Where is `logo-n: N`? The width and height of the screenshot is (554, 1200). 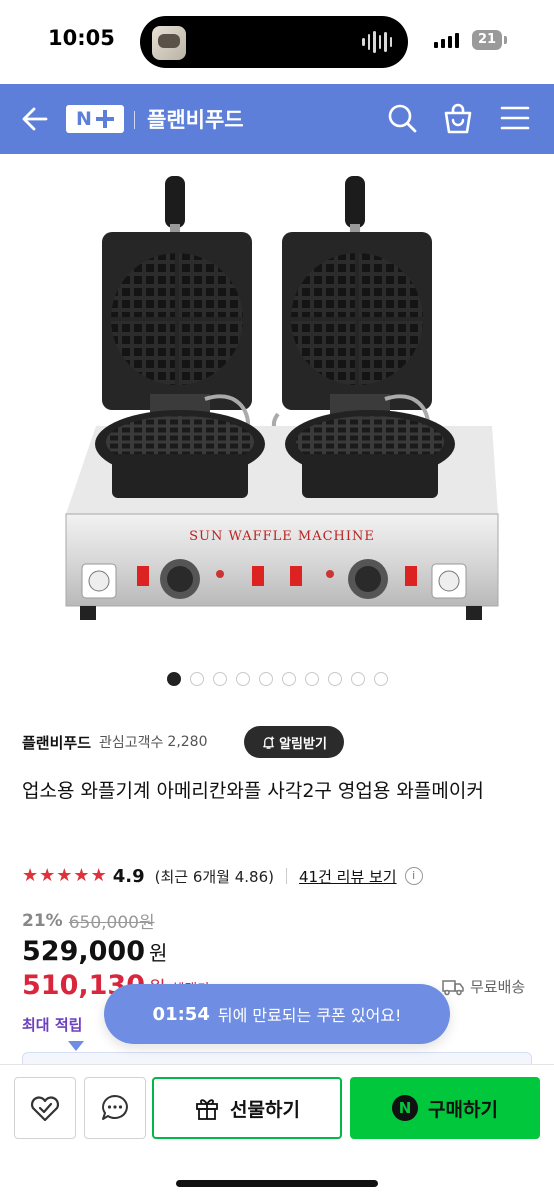 logo-n: N is located at coordinates (84, 119).